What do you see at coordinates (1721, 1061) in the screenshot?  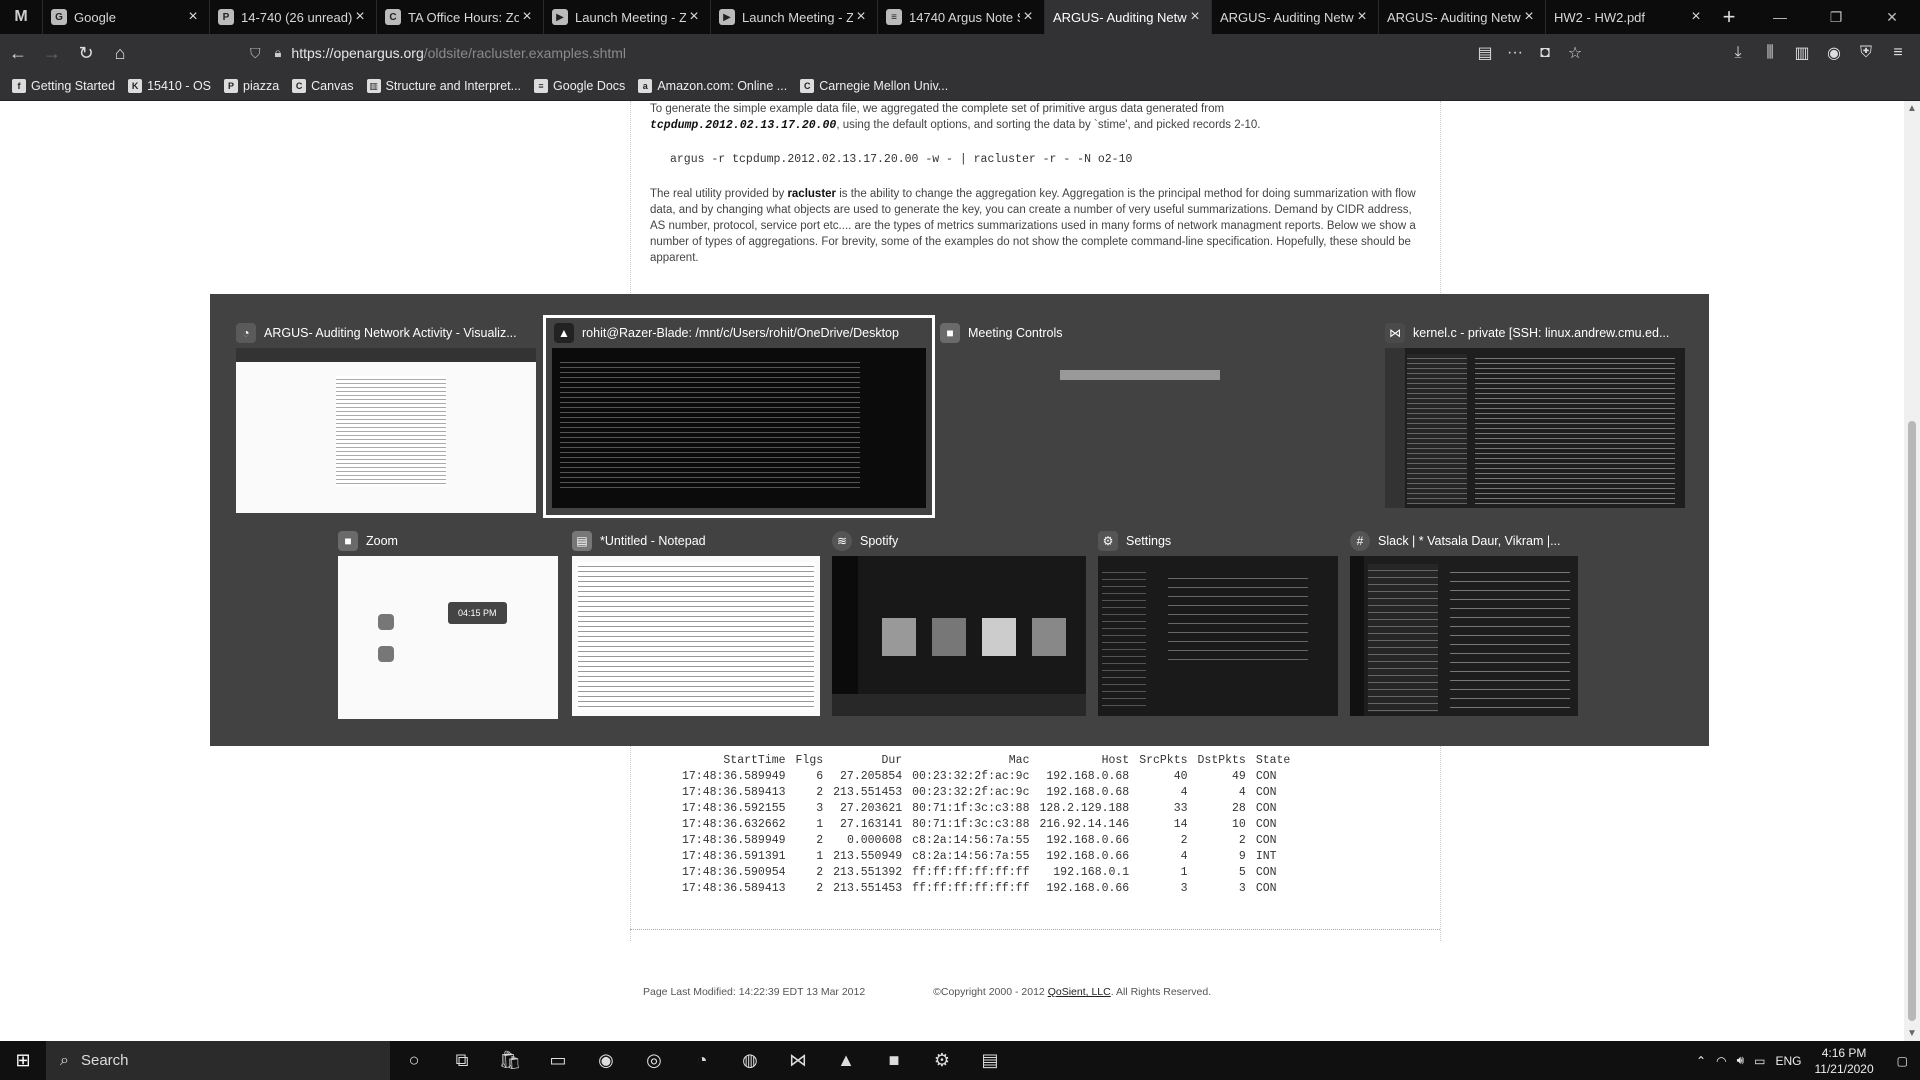 I see `wifi-icon: ◠` at bounding box center [1721, 1061].